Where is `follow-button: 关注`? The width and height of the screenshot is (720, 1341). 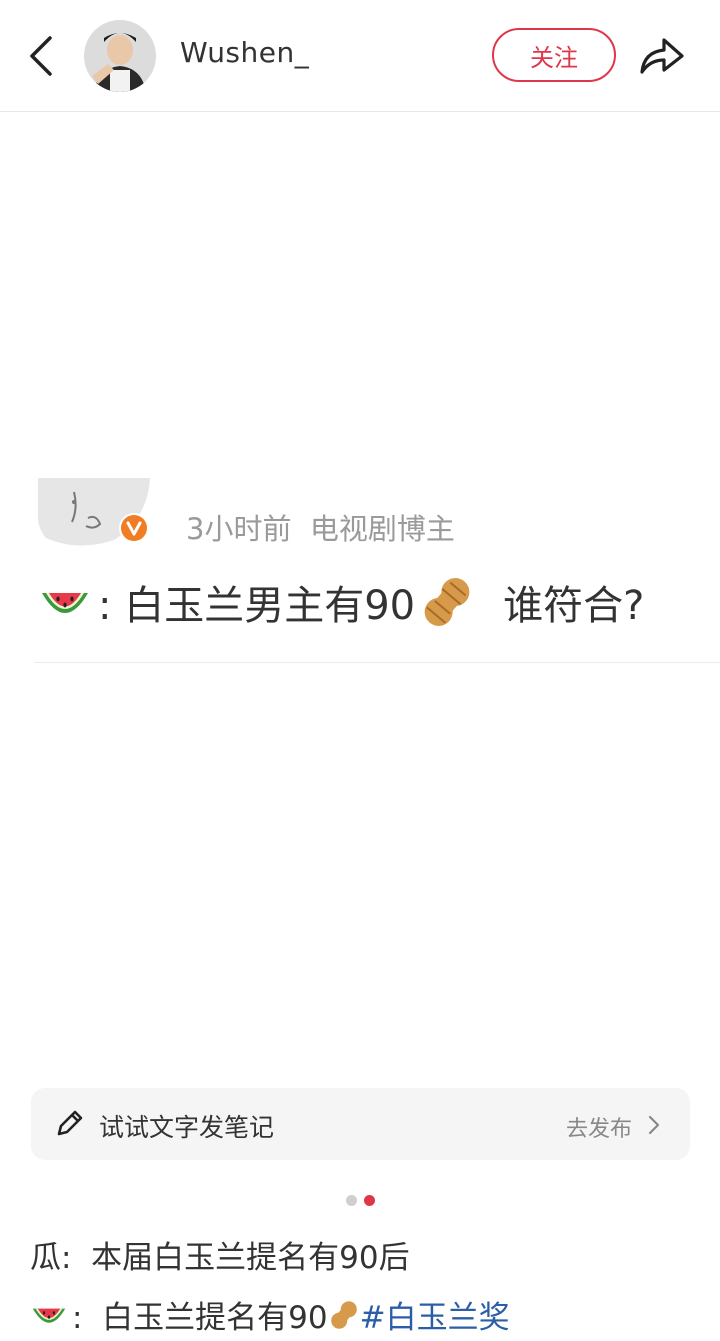 follow-button: 关注 is located at coordinates (554, 55).